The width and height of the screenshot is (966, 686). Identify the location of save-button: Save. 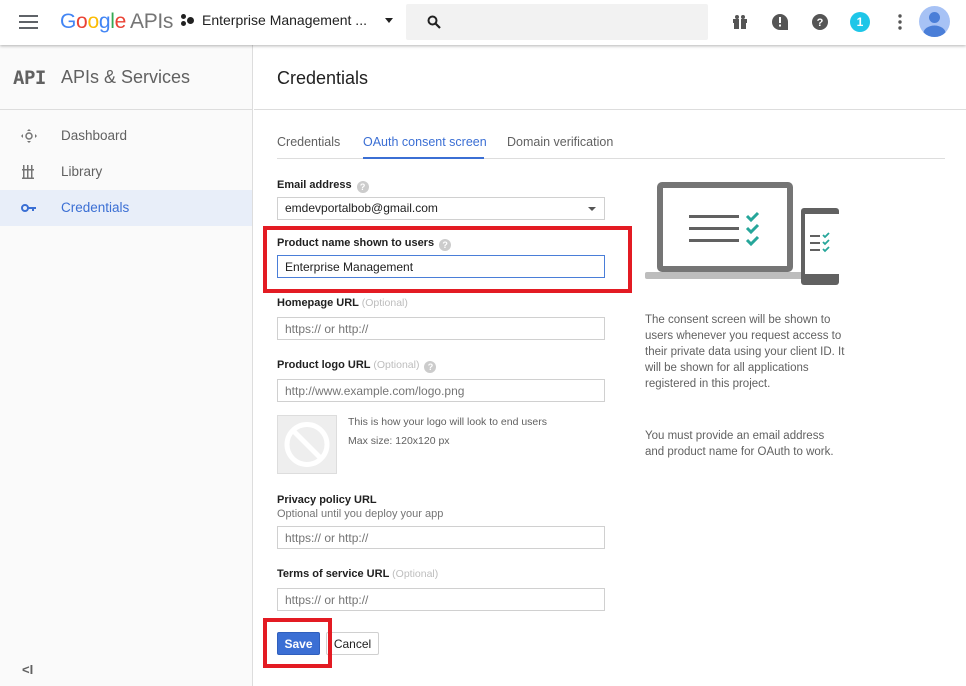
(298, 643).